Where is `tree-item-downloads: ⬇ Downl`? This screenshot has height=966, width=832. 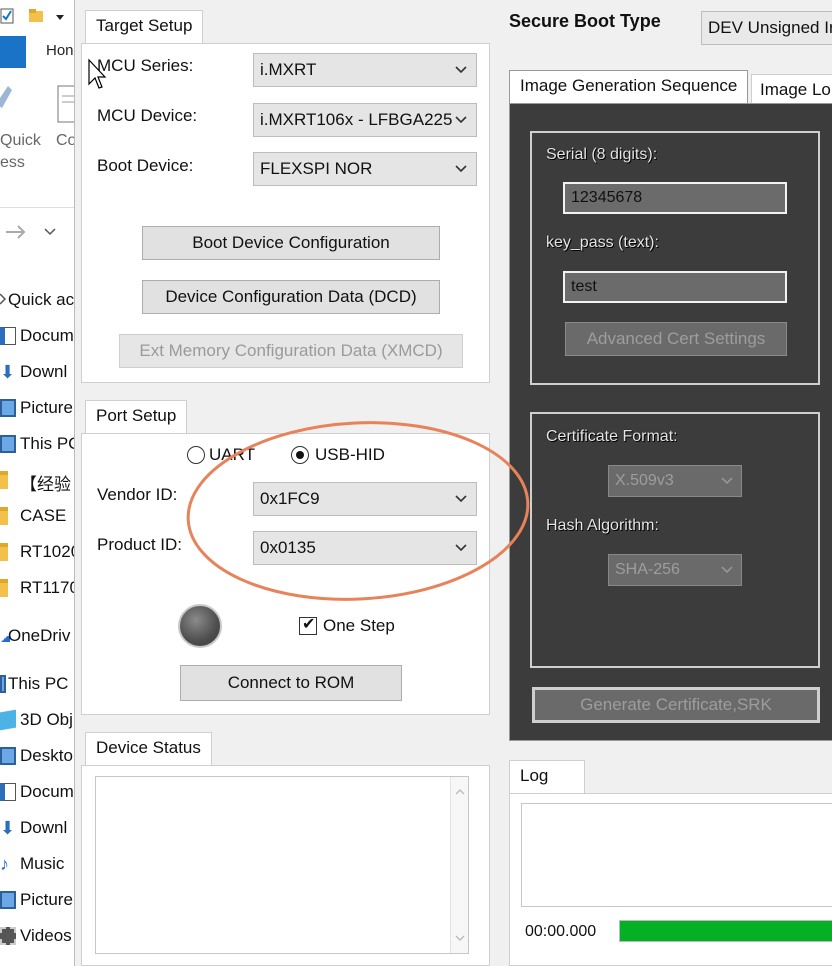 tree-item-downloads: ⬇ Downl is located at coordinates (37, 374).